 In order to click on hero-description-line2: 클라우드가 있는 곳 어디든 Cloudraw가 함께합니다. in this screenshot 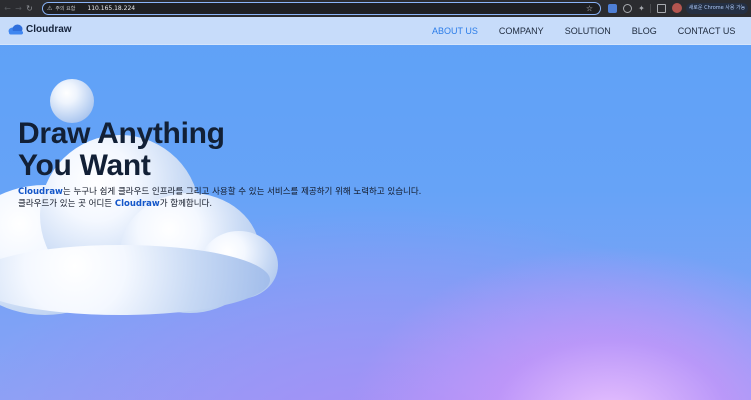, I will do `click(248, 204)`.